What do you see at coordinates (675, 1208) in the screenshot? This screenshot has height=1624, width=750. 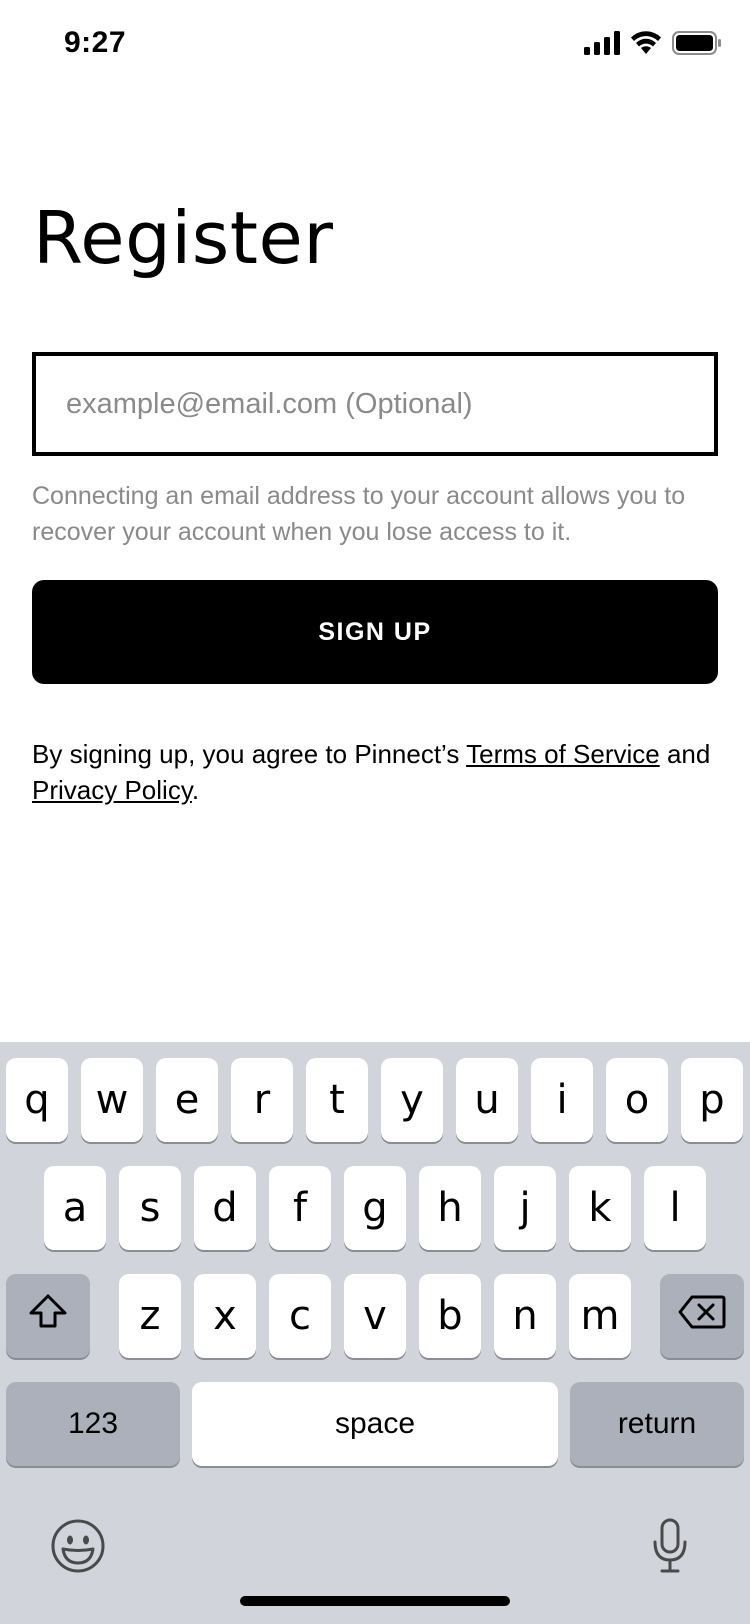 I see `key-l: l` at bounding box center [675, 1208].